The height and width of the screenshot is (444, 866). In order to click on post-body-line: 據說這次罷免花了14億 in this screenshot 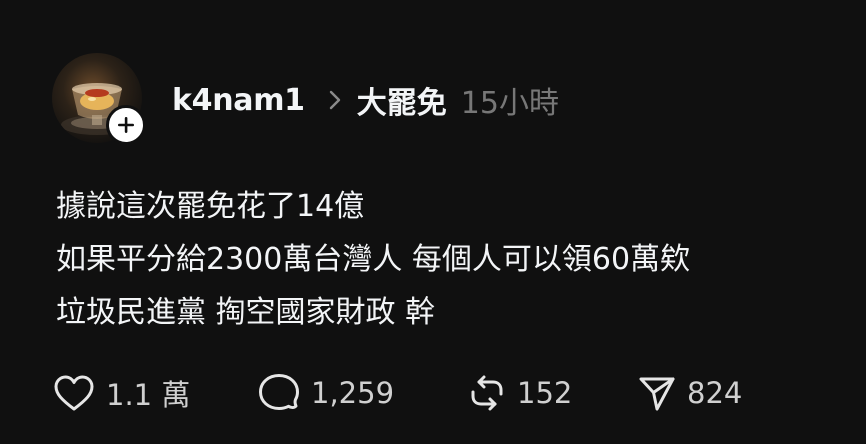, I will do `click(210, 206)`.